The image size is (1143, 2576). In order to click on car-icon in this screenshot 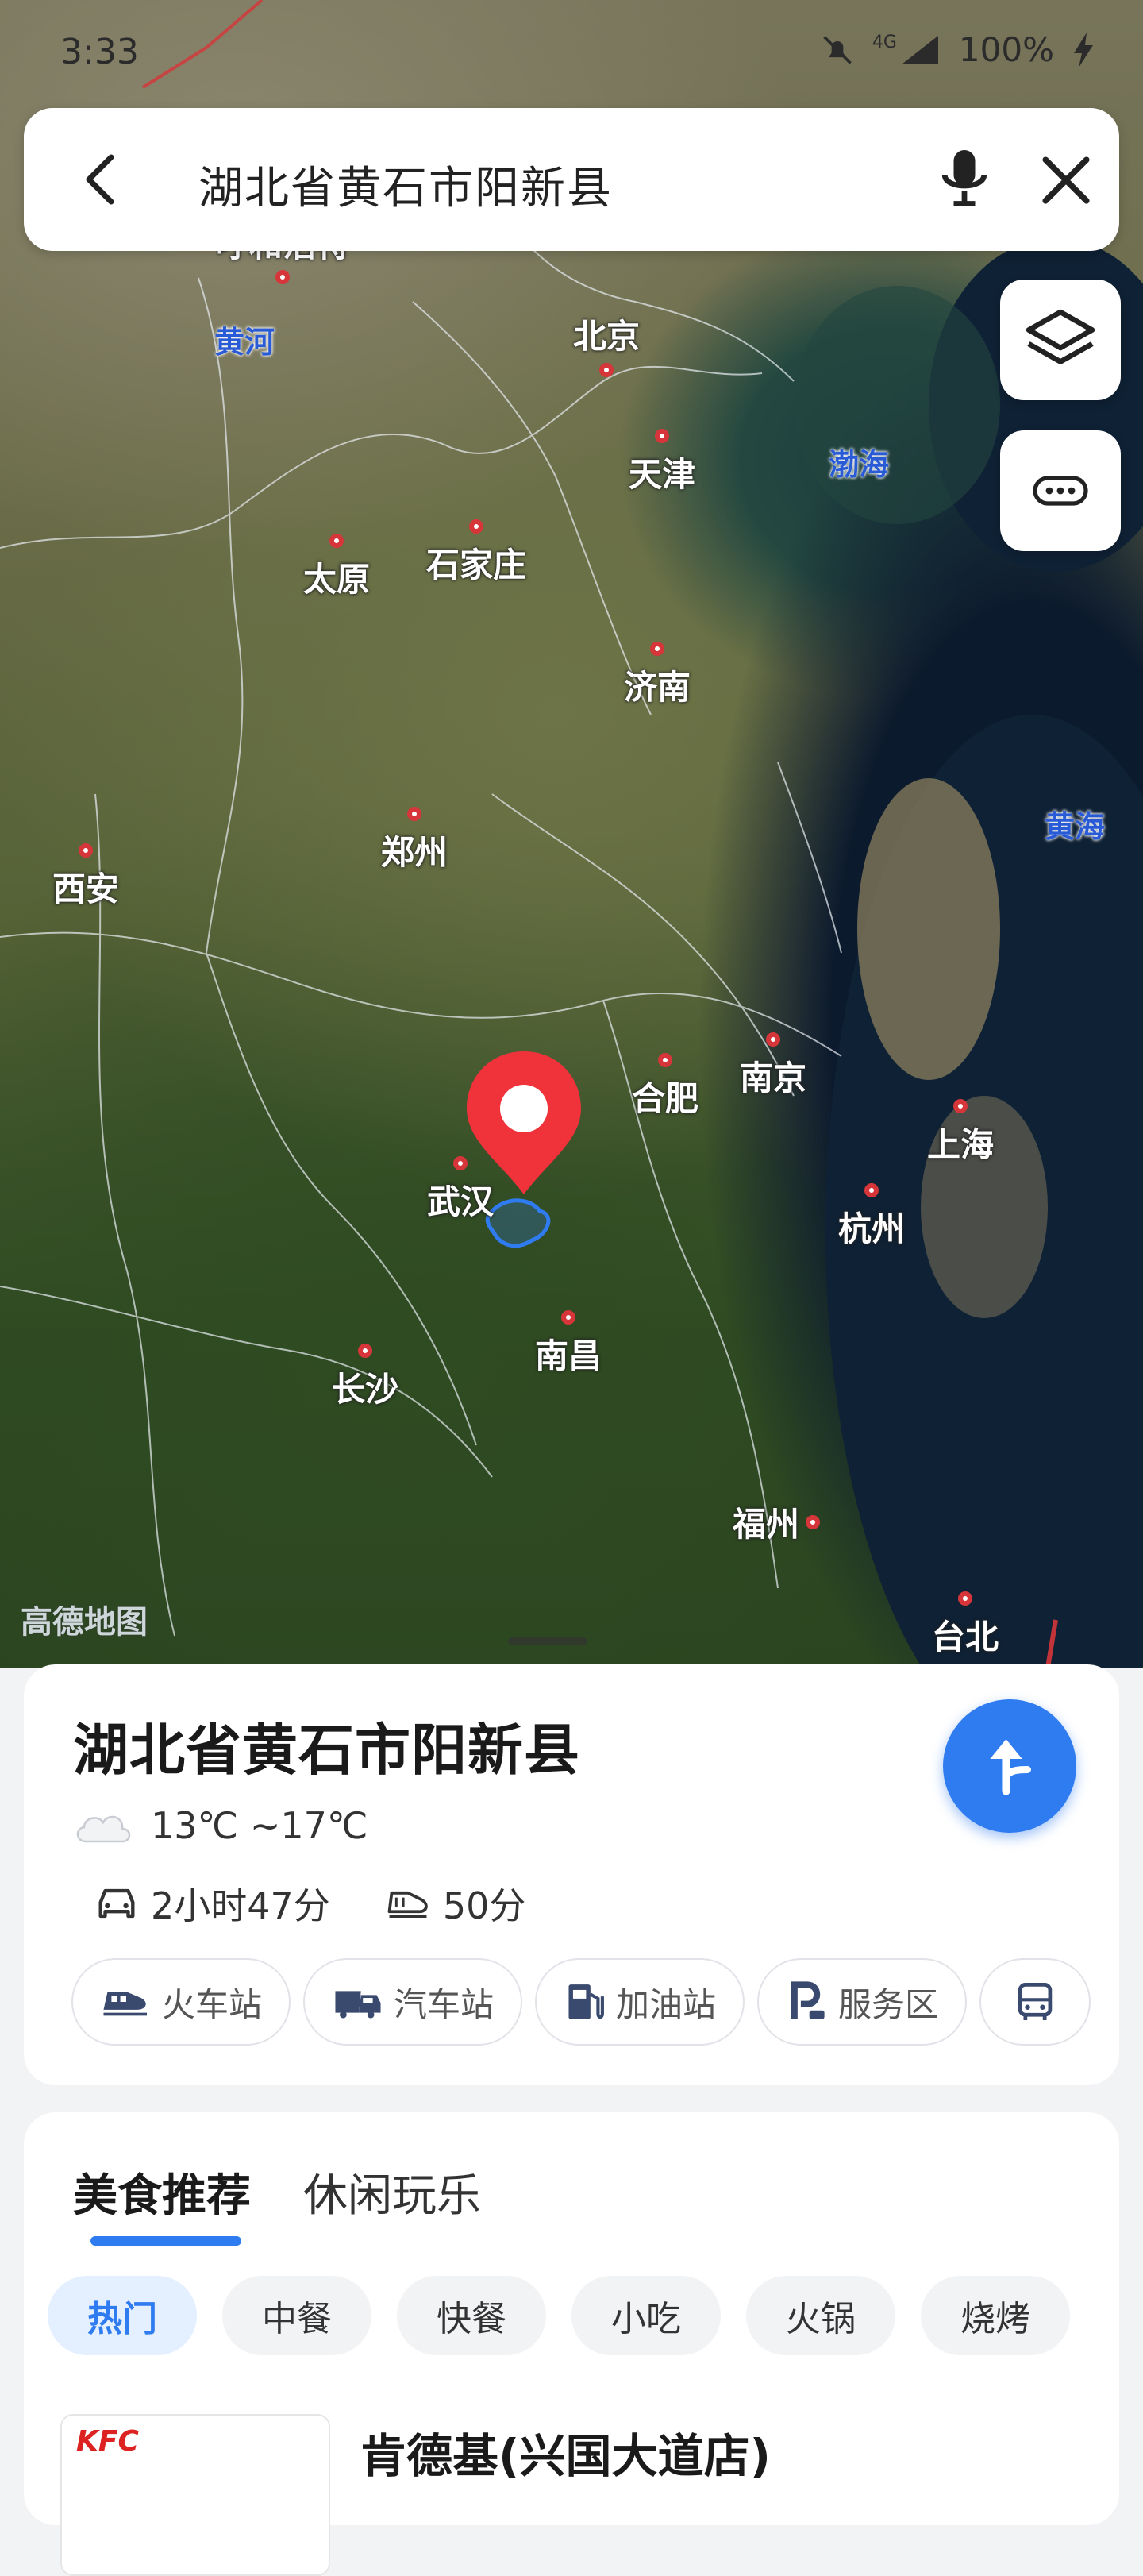, I will do `click(116, 1903)`.